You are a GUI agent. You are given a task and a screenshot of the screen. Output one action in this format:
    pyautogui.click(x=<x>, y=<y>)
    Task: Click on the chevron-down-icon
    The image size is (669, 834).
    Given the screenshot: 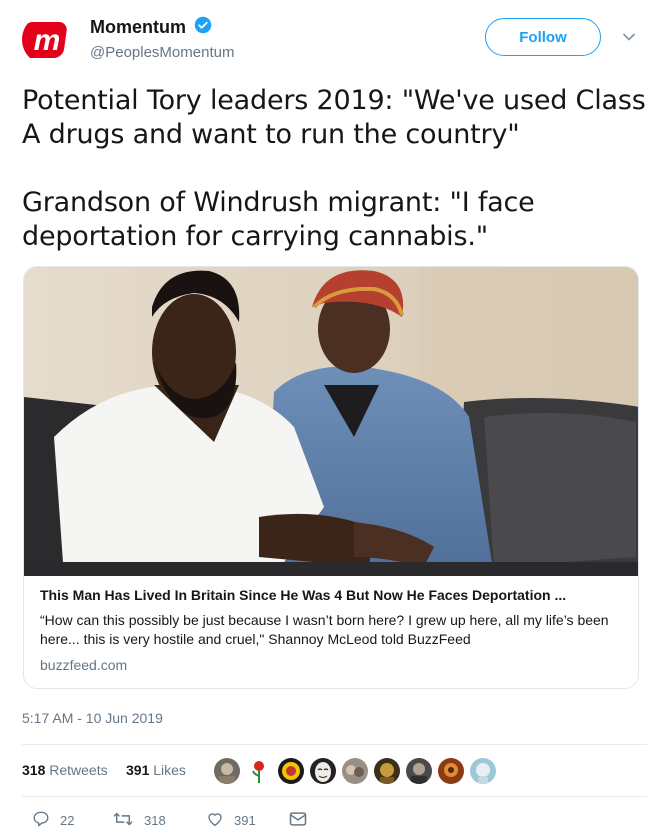 What is the action you would take?
    pyautogui.click(x=629, y=37)
    